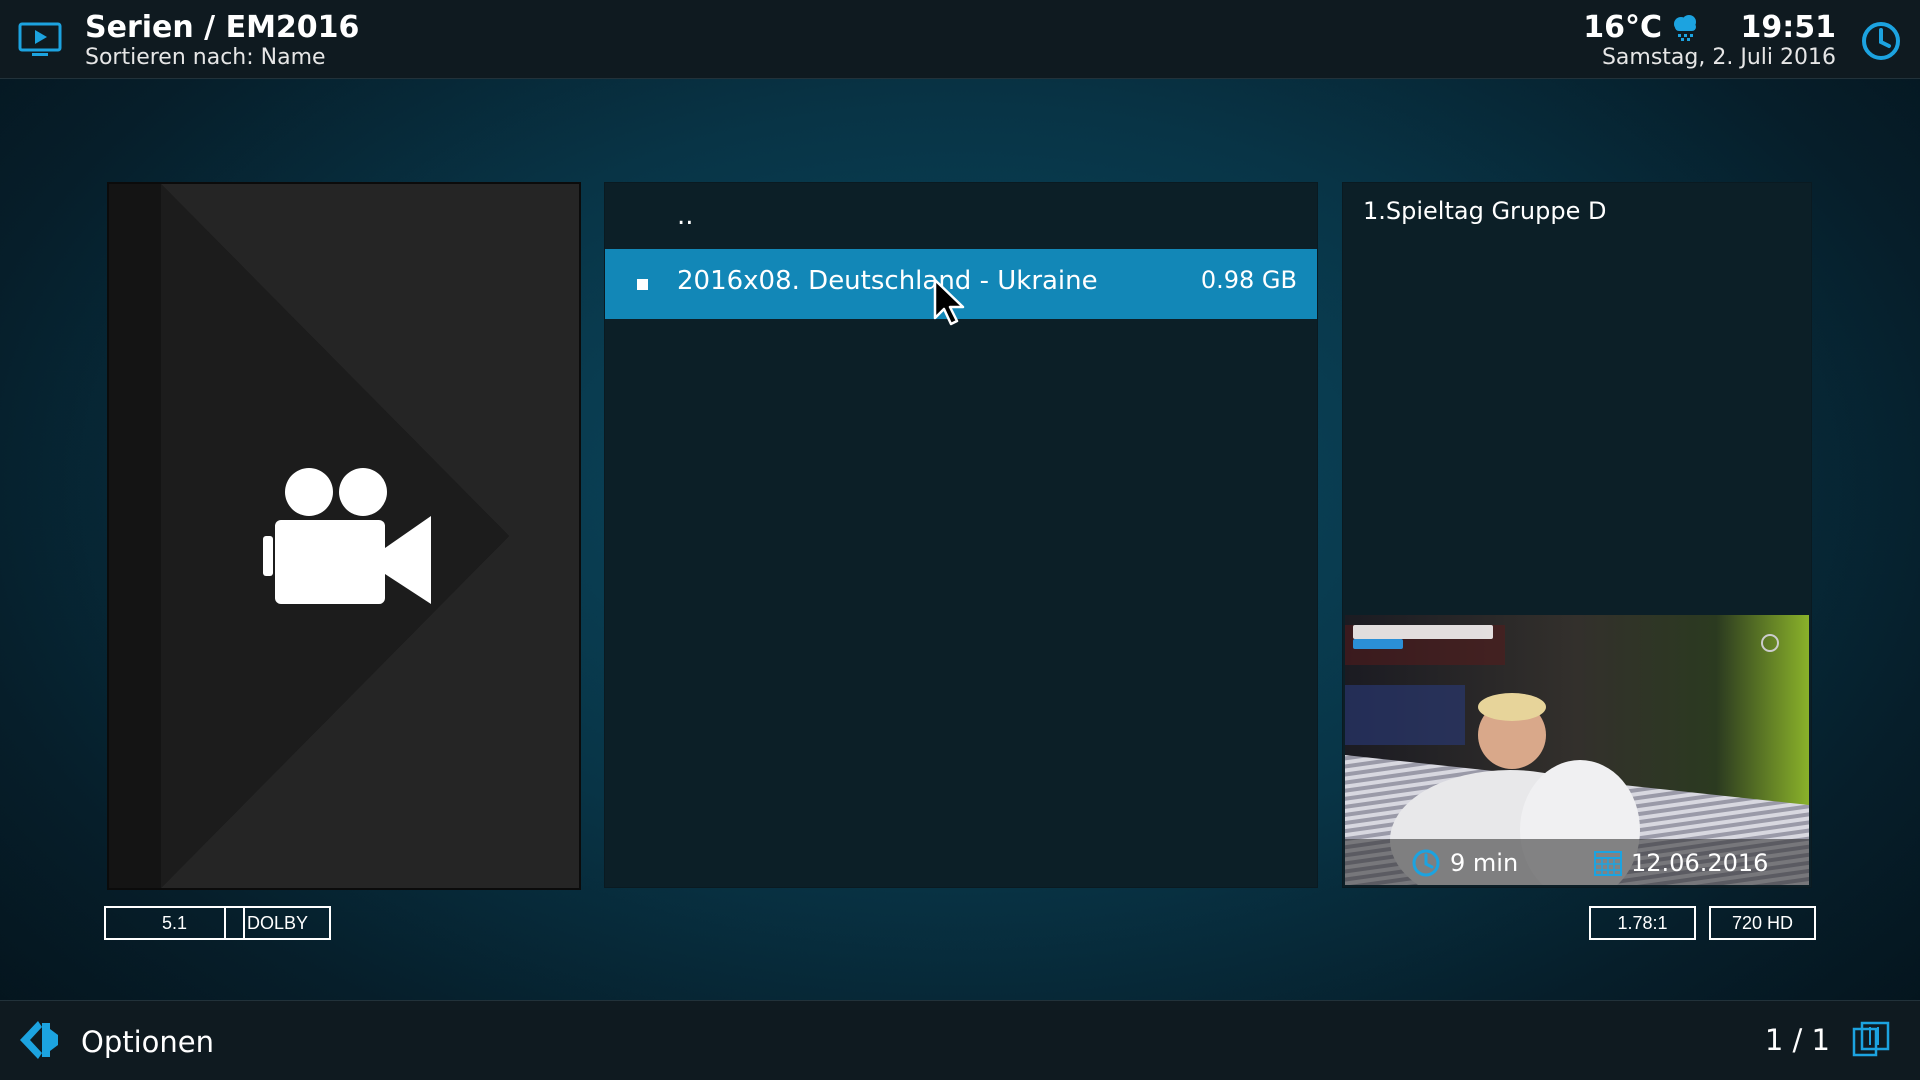 This screenshot has height=1080, width=1920. Describe the element at coordinates (642, 284) in the screenshot. I see `unwatched-indicator-icon` at that location.